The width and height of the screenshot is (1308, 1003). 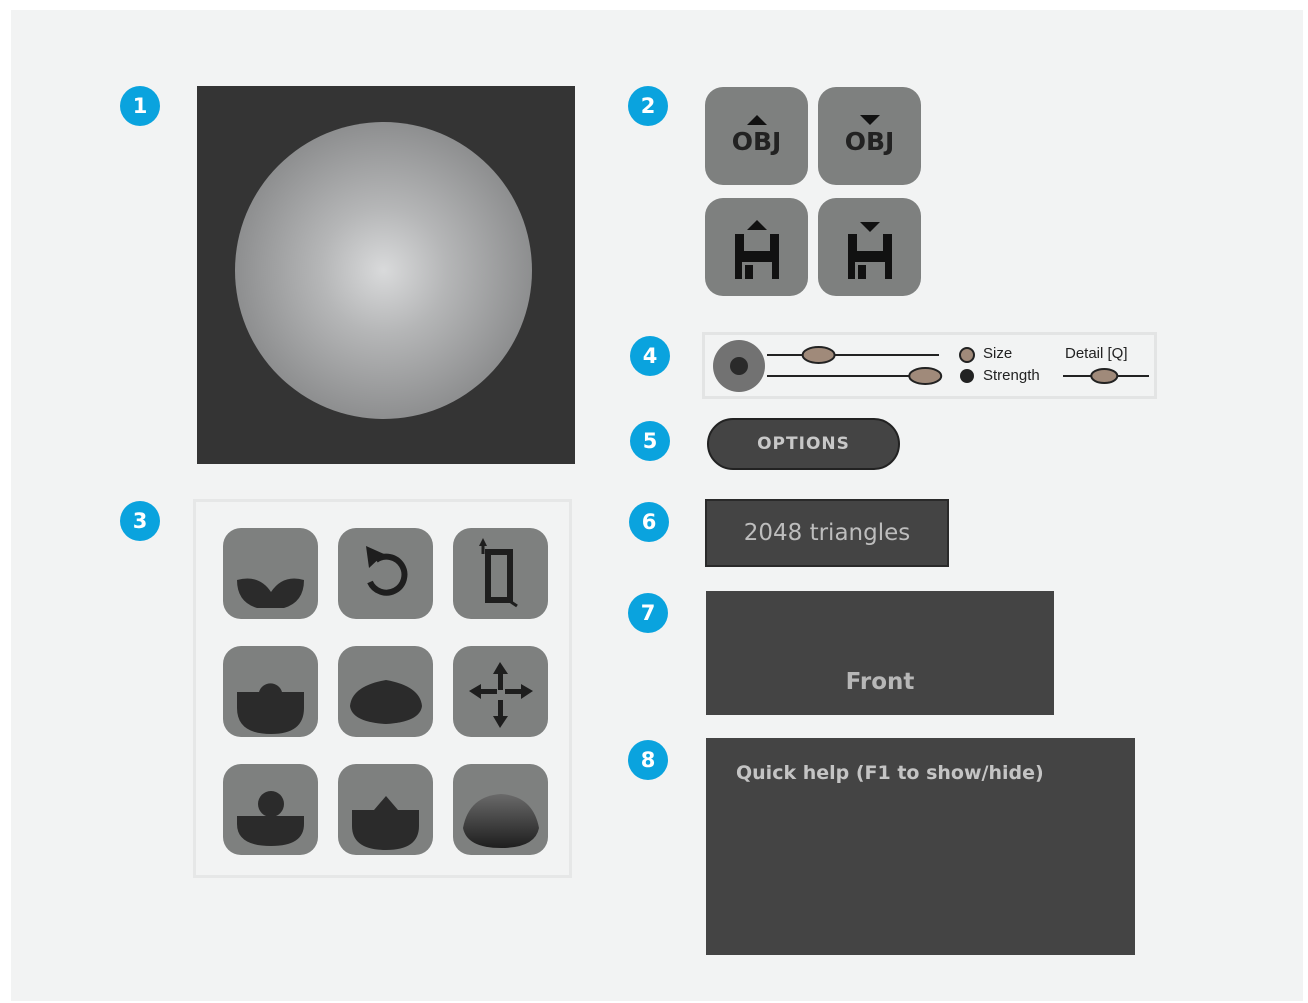 I want to click on tool-peak-button, so click(x=385, y=809).